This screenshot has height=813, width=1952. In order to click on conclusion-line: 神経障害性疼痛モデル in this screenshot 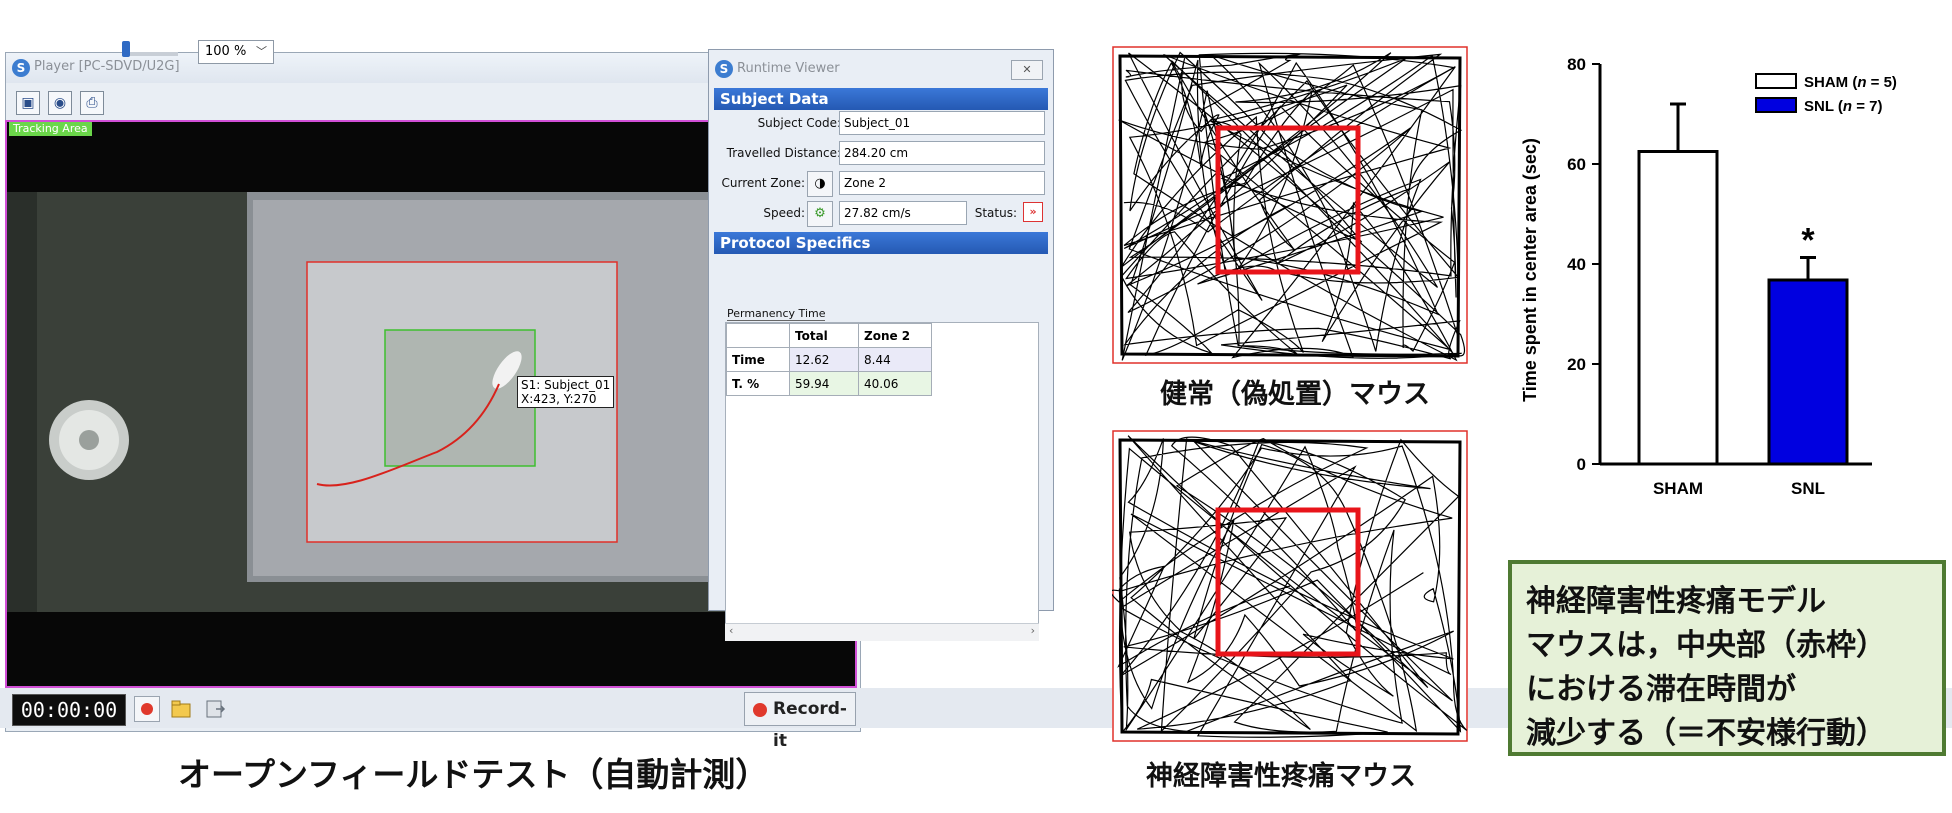, I will do `click(1676, 601)`.